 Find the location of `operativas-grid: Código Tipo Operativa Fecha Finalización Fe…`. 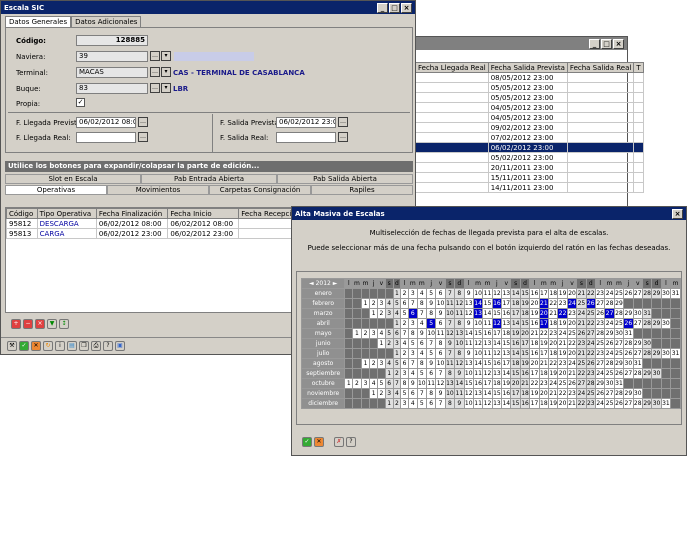

operativas-grid: Código Tipo Operativa Fecha Finalización Fe… is located at coordinates (156, 223).